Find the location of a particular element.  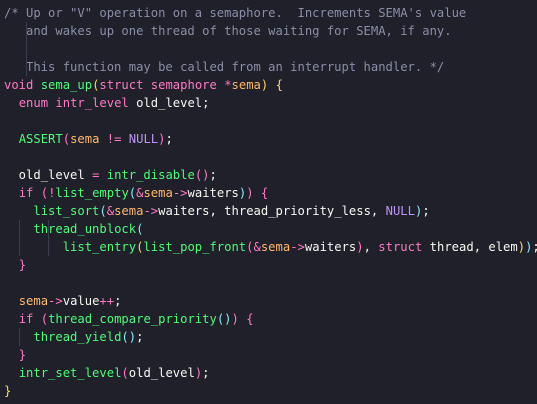

code-token: list_empty is located at coordinates (92, 193).